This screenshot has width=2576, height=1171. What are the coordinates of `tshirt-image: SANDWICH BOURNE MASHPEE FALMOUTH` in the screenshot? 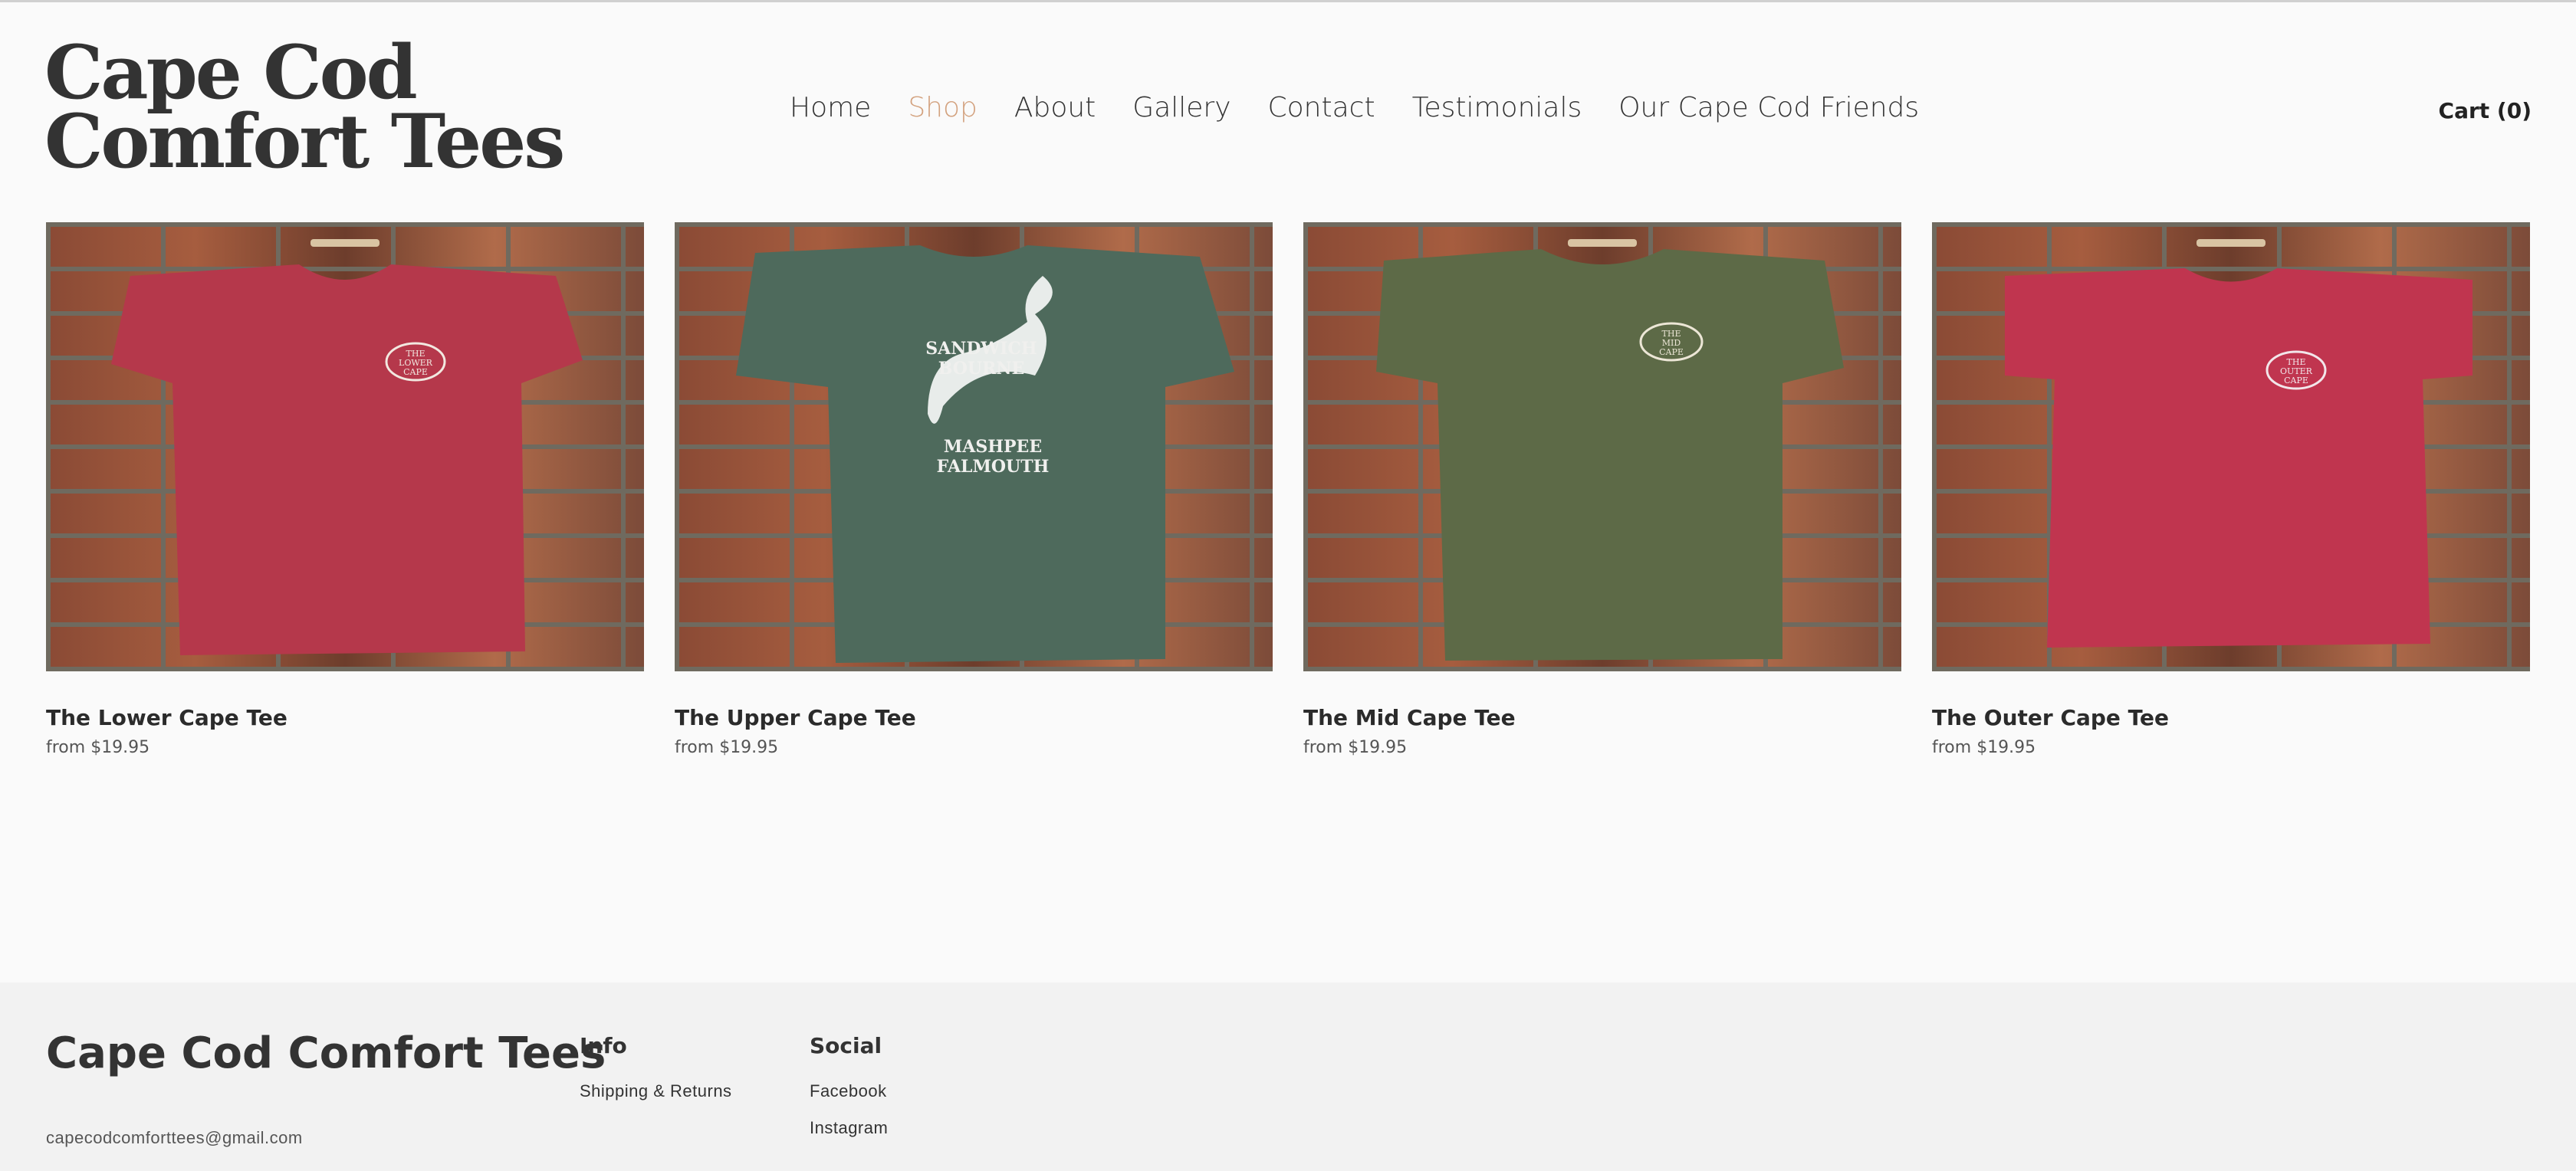 It's located at (985, 454).